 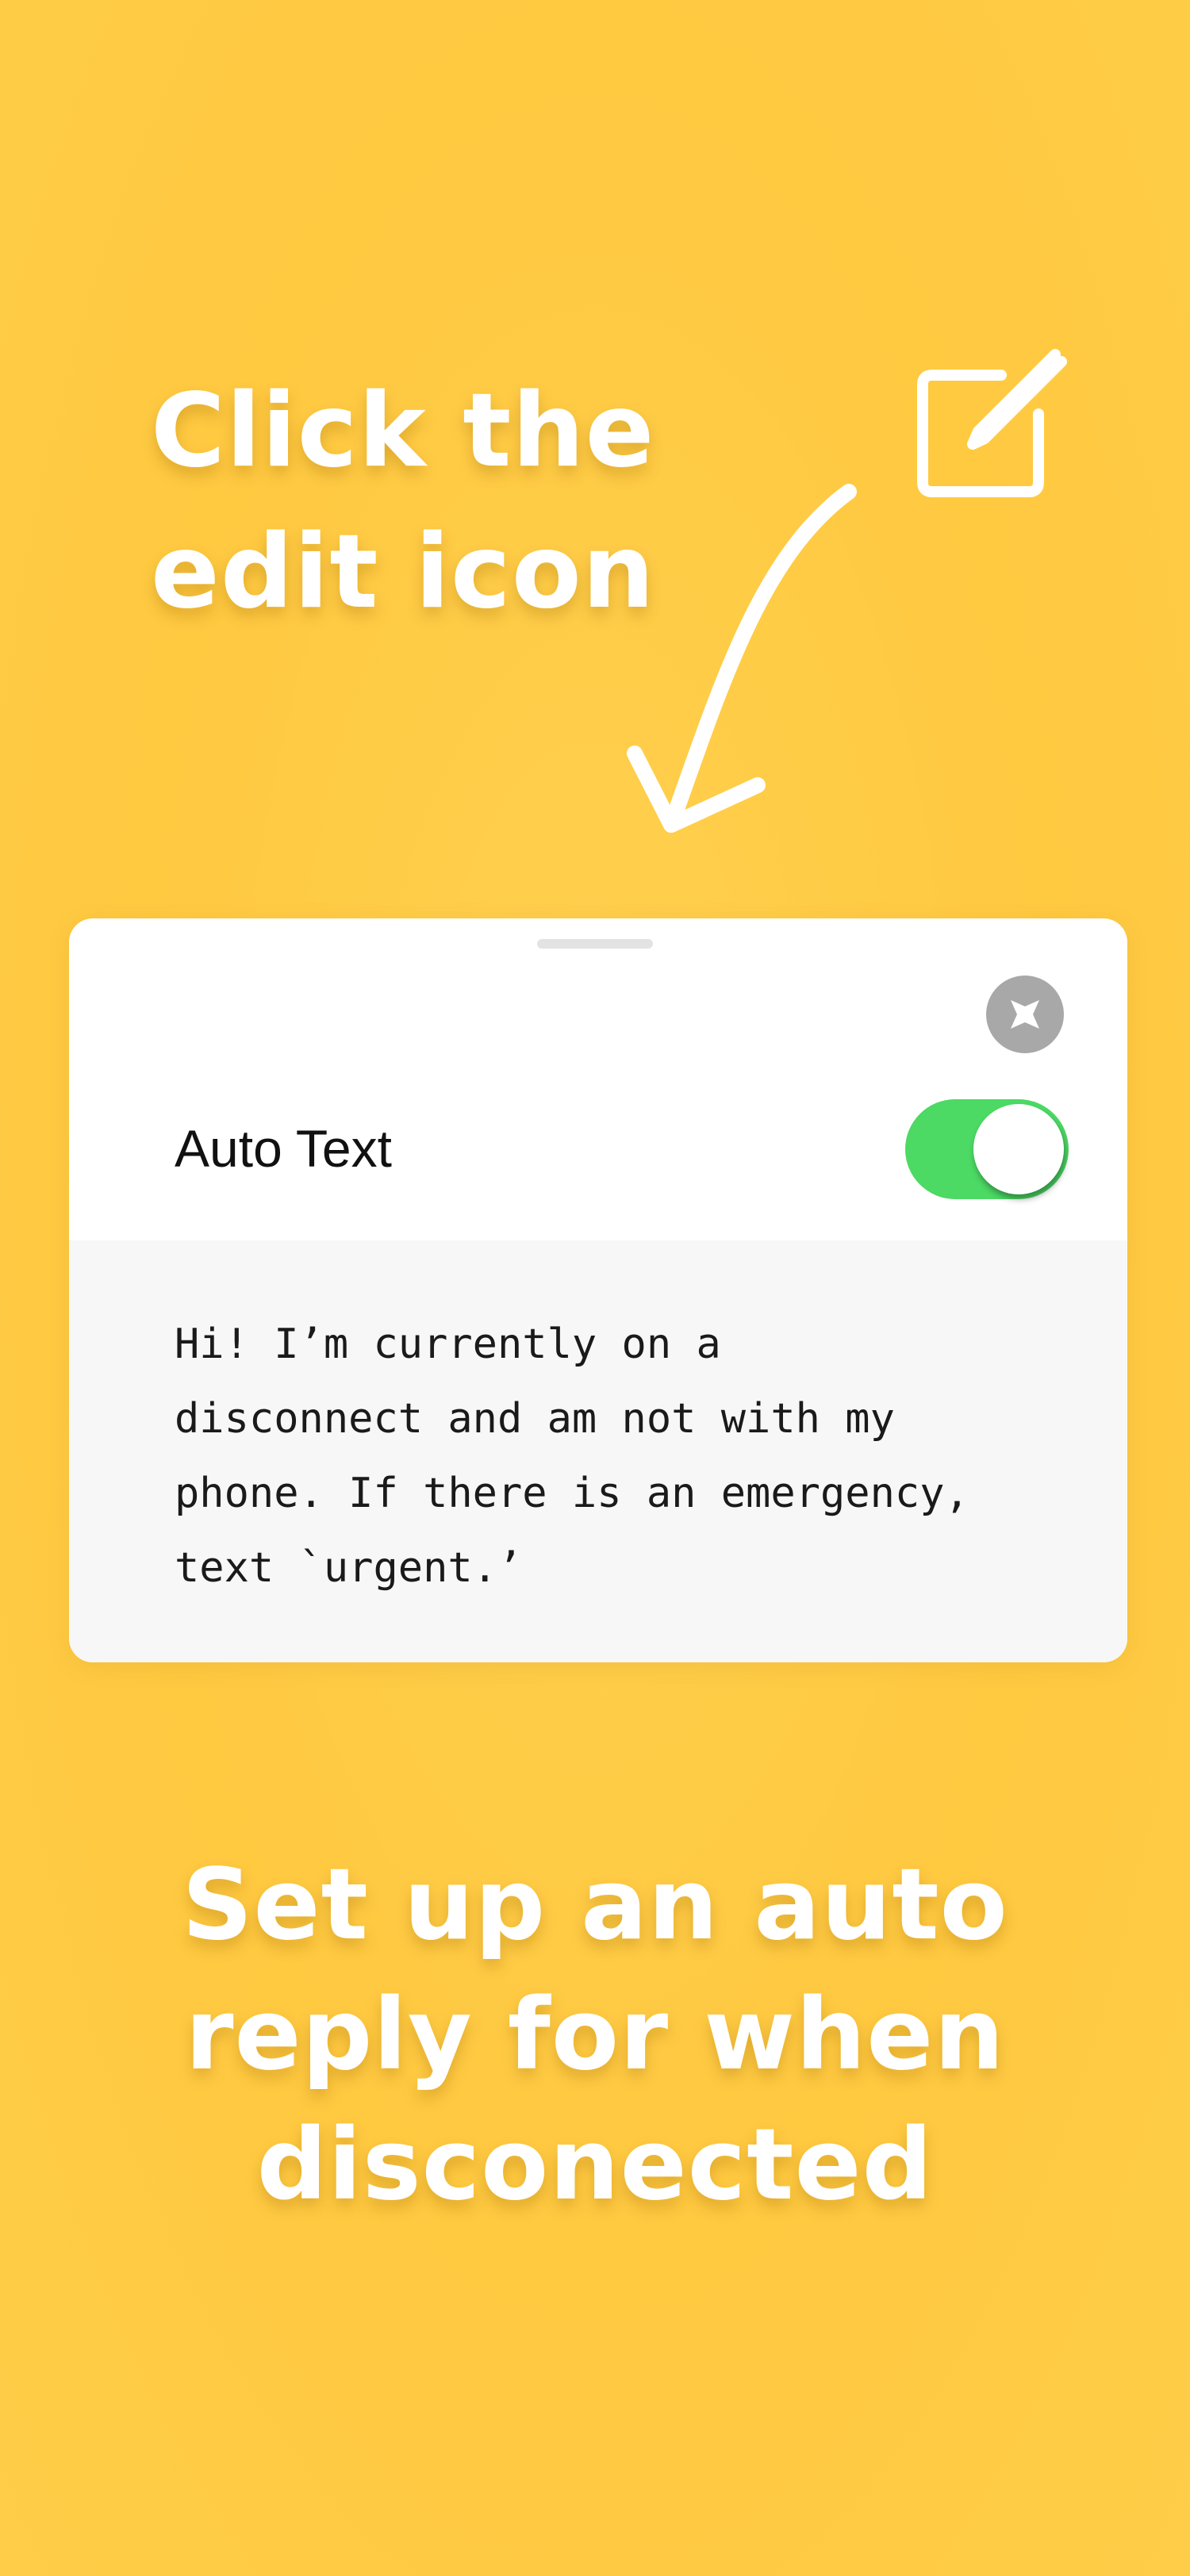 What do you see at coordinates (595, 2165) in the screenshot?
I see `headline-bottom-line-3: disconected` at bounding box center [595, 2165].